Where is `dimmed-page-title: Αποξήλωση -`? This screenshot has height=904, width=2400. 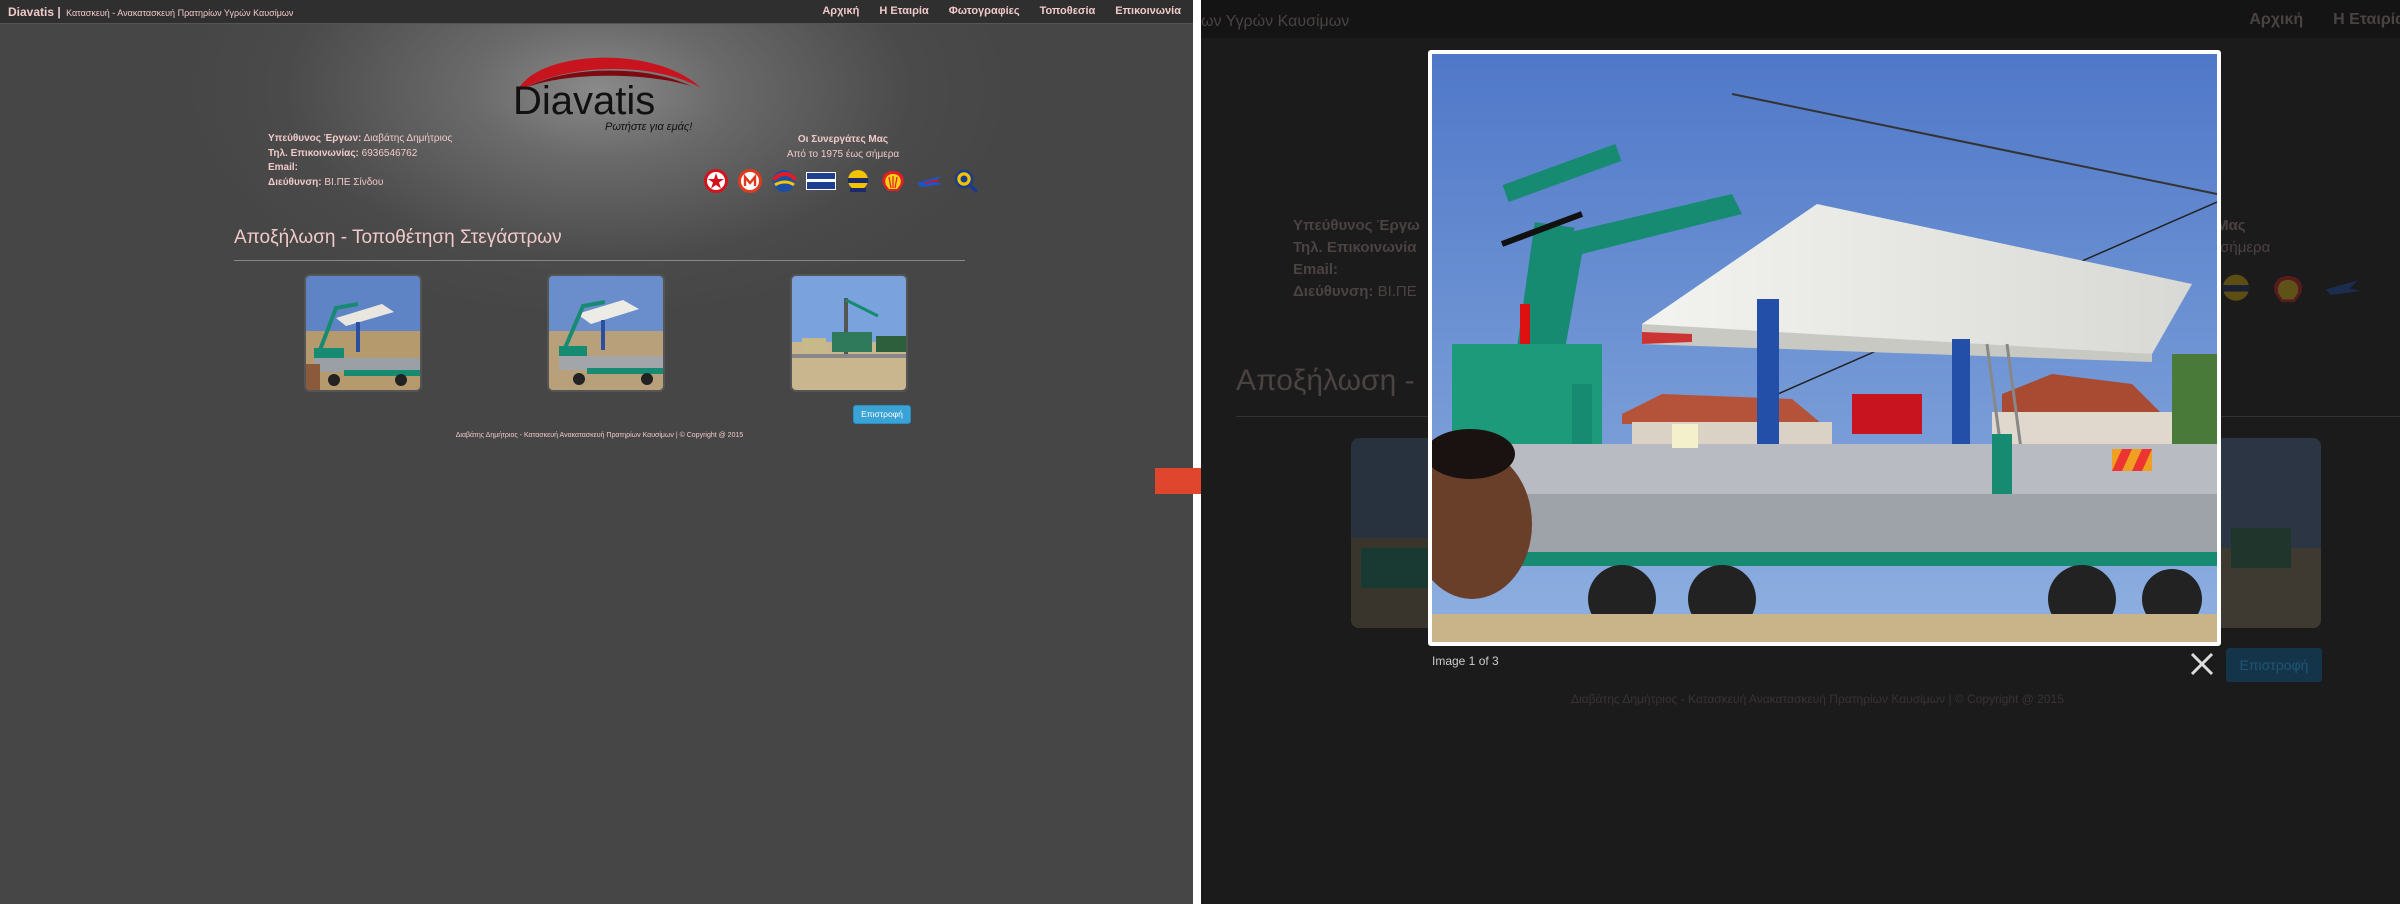
dimmed-page-title: Αποξήλωση - is located at coordinates (1325, 380).